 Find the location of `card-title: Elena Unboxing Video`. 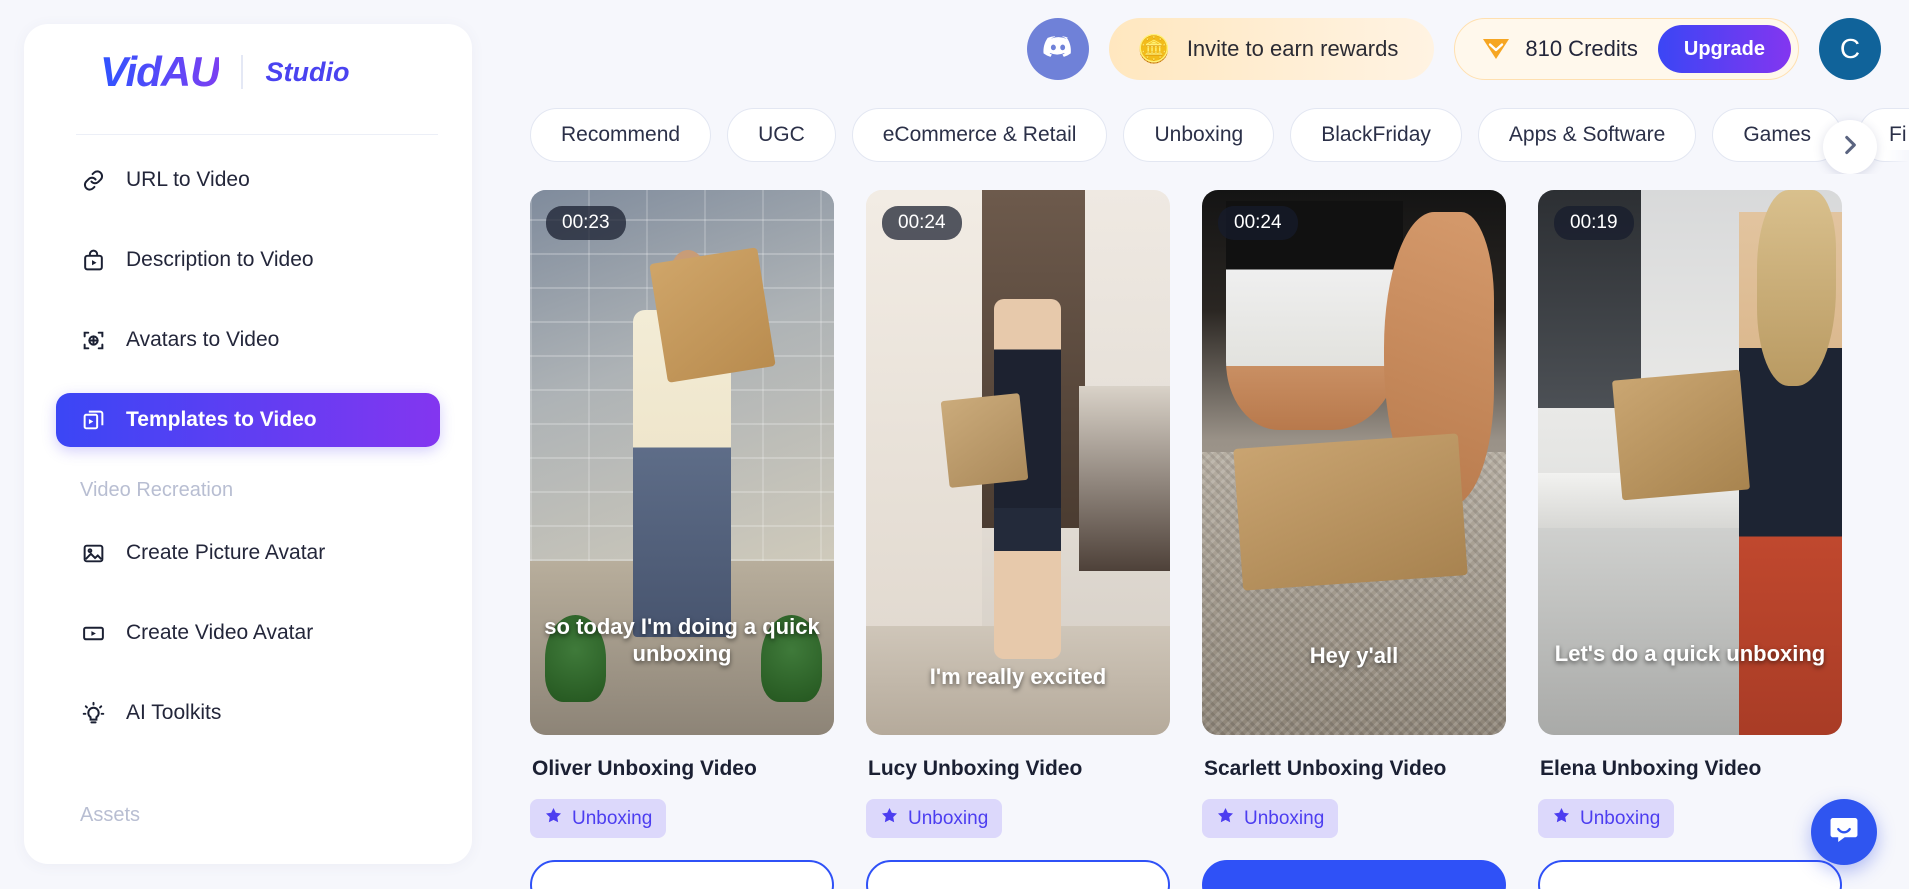

card-title: Elena Unboxing Video is located at coordinates (1651, 768).